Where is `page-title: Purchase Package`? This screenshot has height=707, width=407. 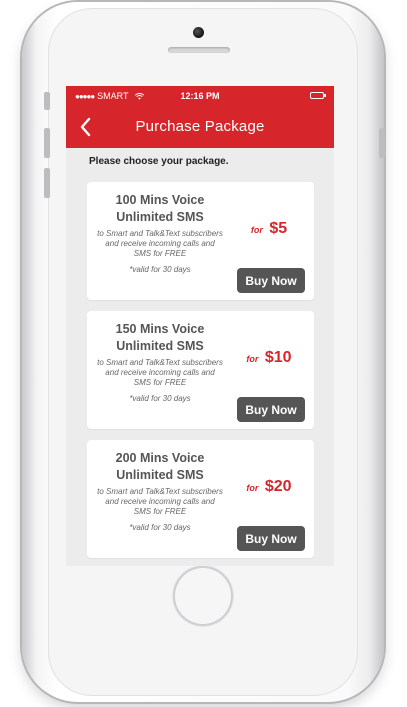 page-title: Purchase Package is located at coordinates (200, 126).